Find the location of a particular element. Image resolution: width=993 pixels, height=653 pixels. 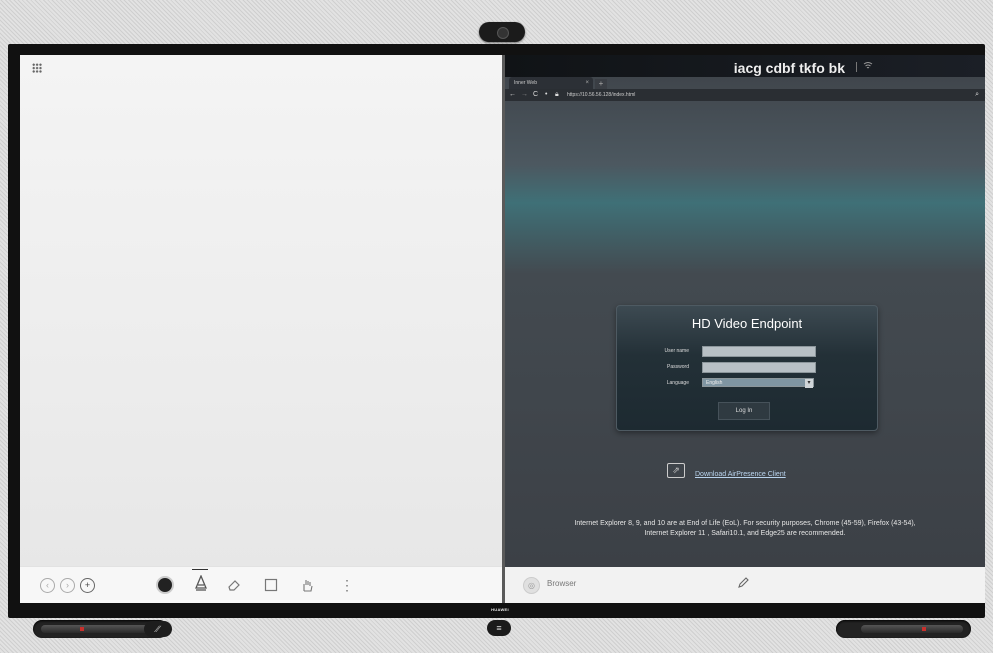

language-select: English ▾ is located at coordinates (758, 383).